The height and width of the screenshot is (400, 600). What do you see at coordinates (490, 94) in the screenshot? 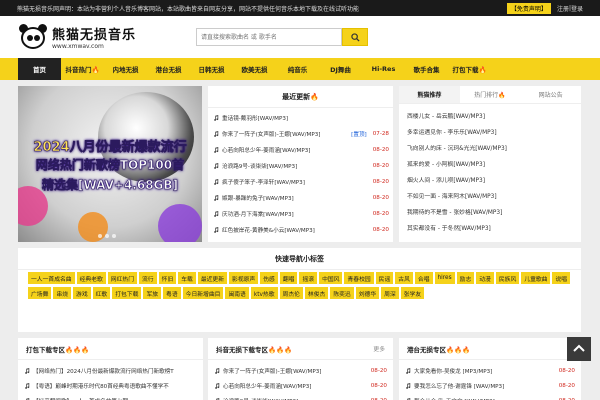
I see `tab-hot-ranking: 热门排行🔥` at bounding box center [490, 94].